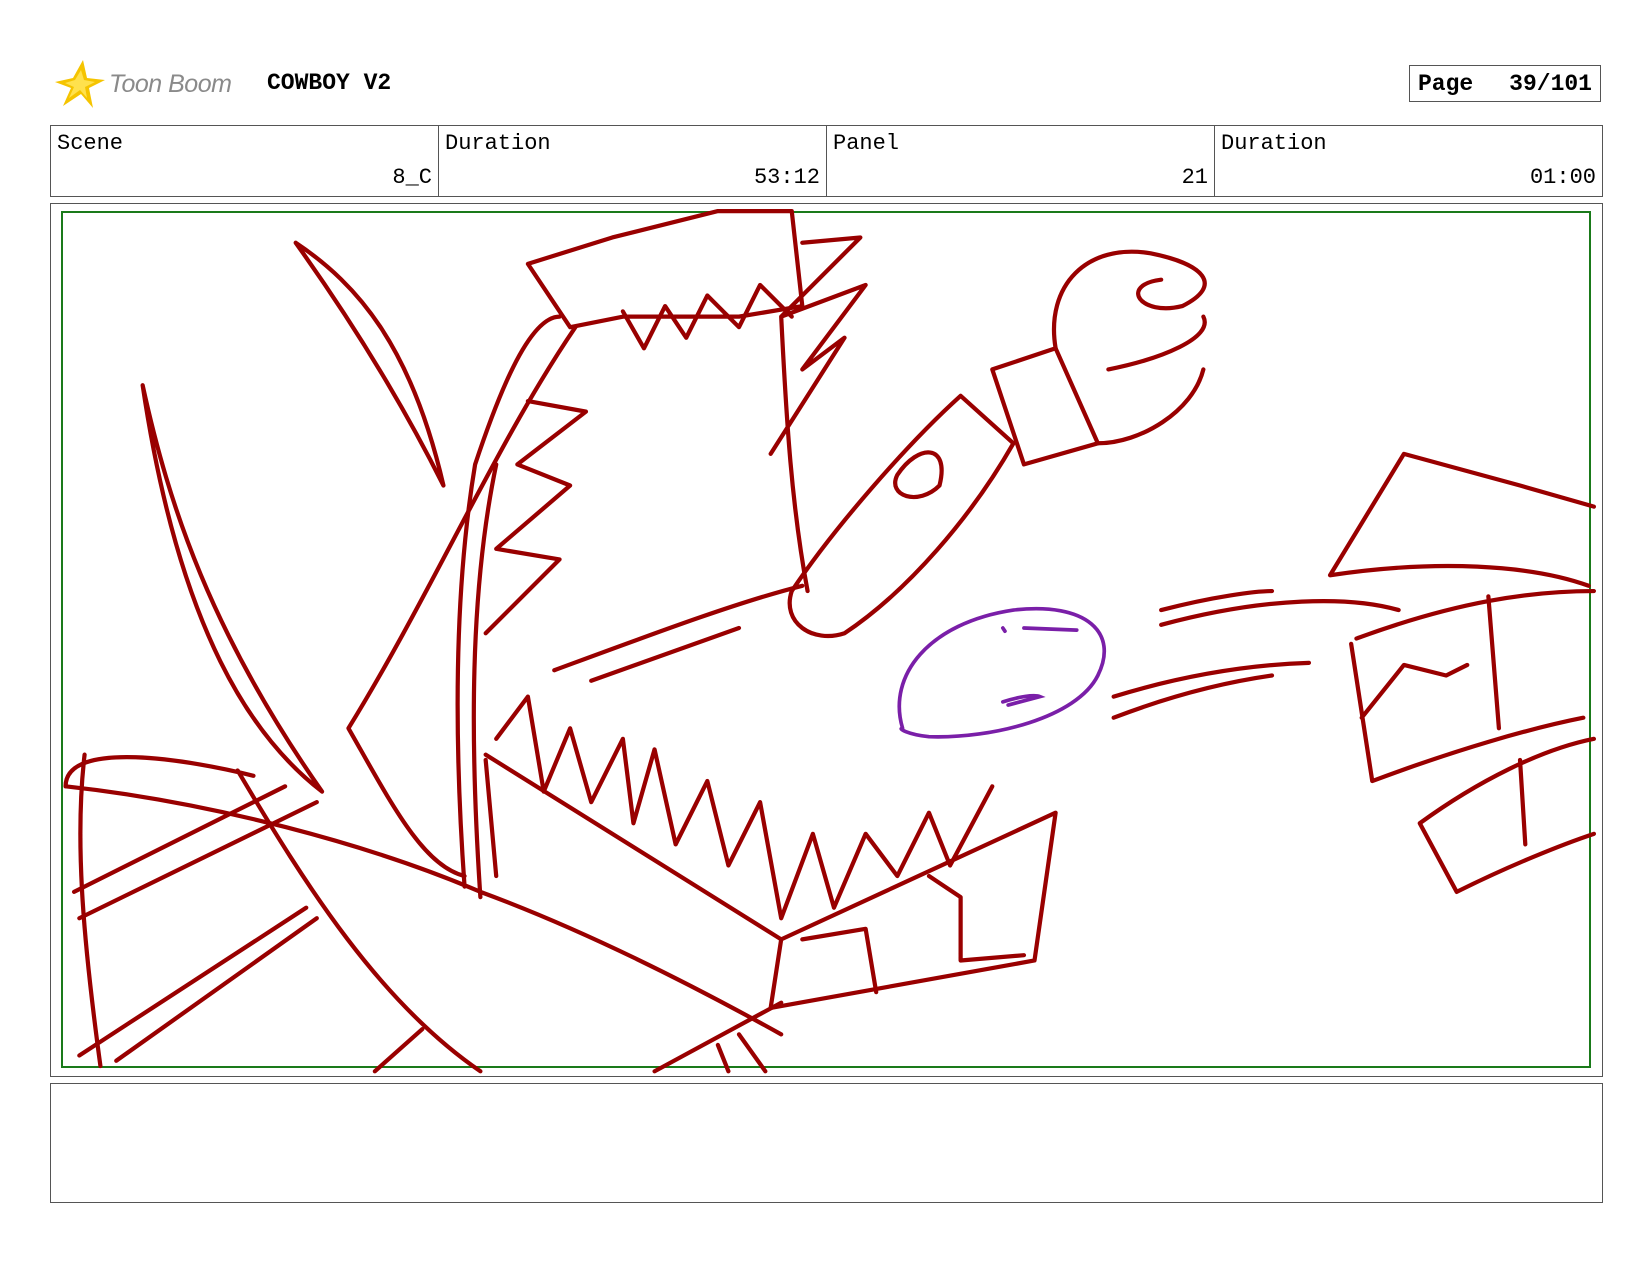 This screenshot has width=1650, height=1275. What do you see at coordinates (826, 1143) in the screenshot?
I see `caption-box` at bounding box center [826, 1143].